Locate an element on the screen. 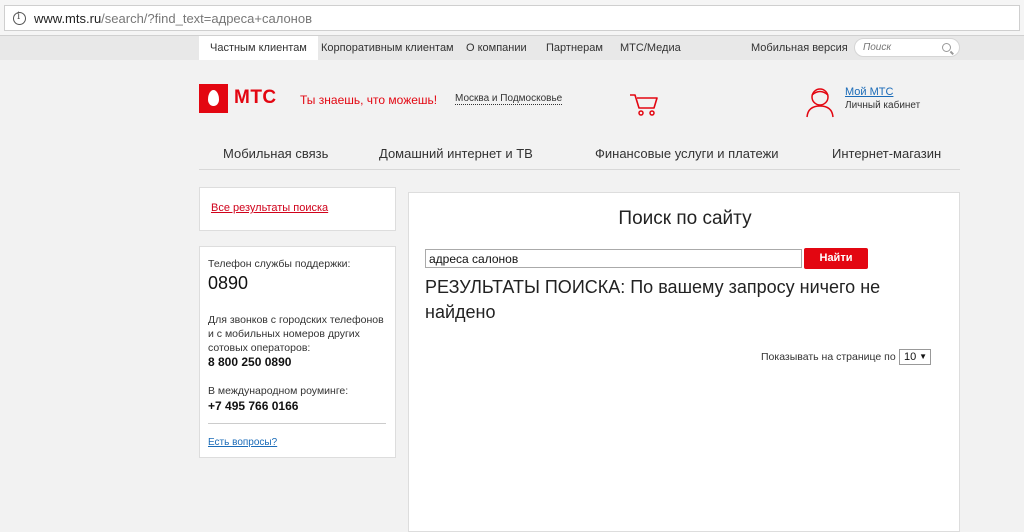 This screenshot has width=1024, height=532. info-icon is located at coordinates (19, 18).